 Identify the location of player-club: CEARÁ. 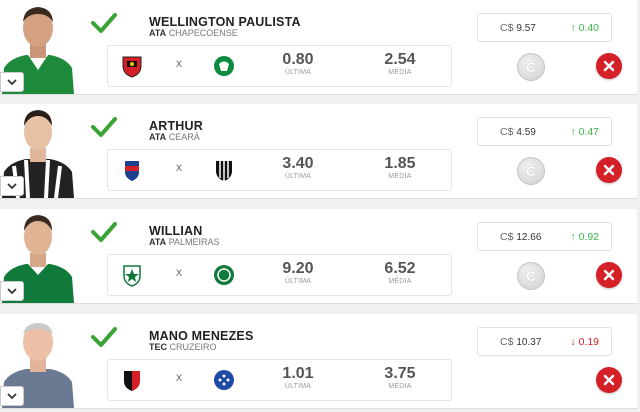
(184, 137).